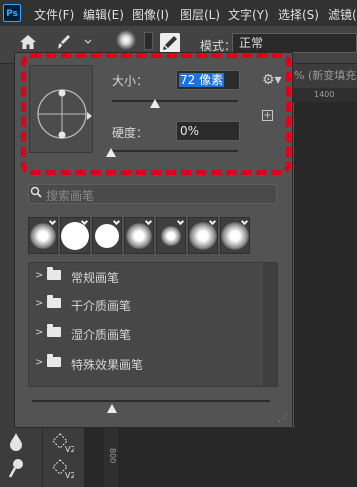 Image resolution: width=357 pixels, height=487 pixels. Describe the element at coordinates (200, 14) in the screenshot. I see `menu-layer: 图层(L)` at that location.